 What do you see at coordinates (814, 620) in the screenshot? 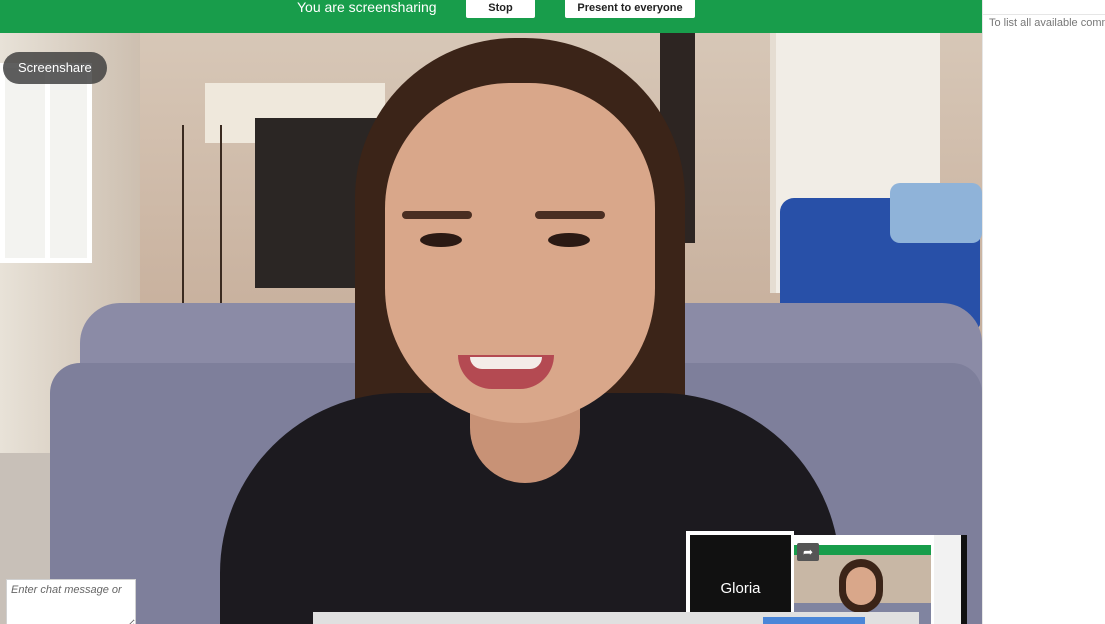
I see `bottom-toolbar-button` at bounding box center [814, 620].